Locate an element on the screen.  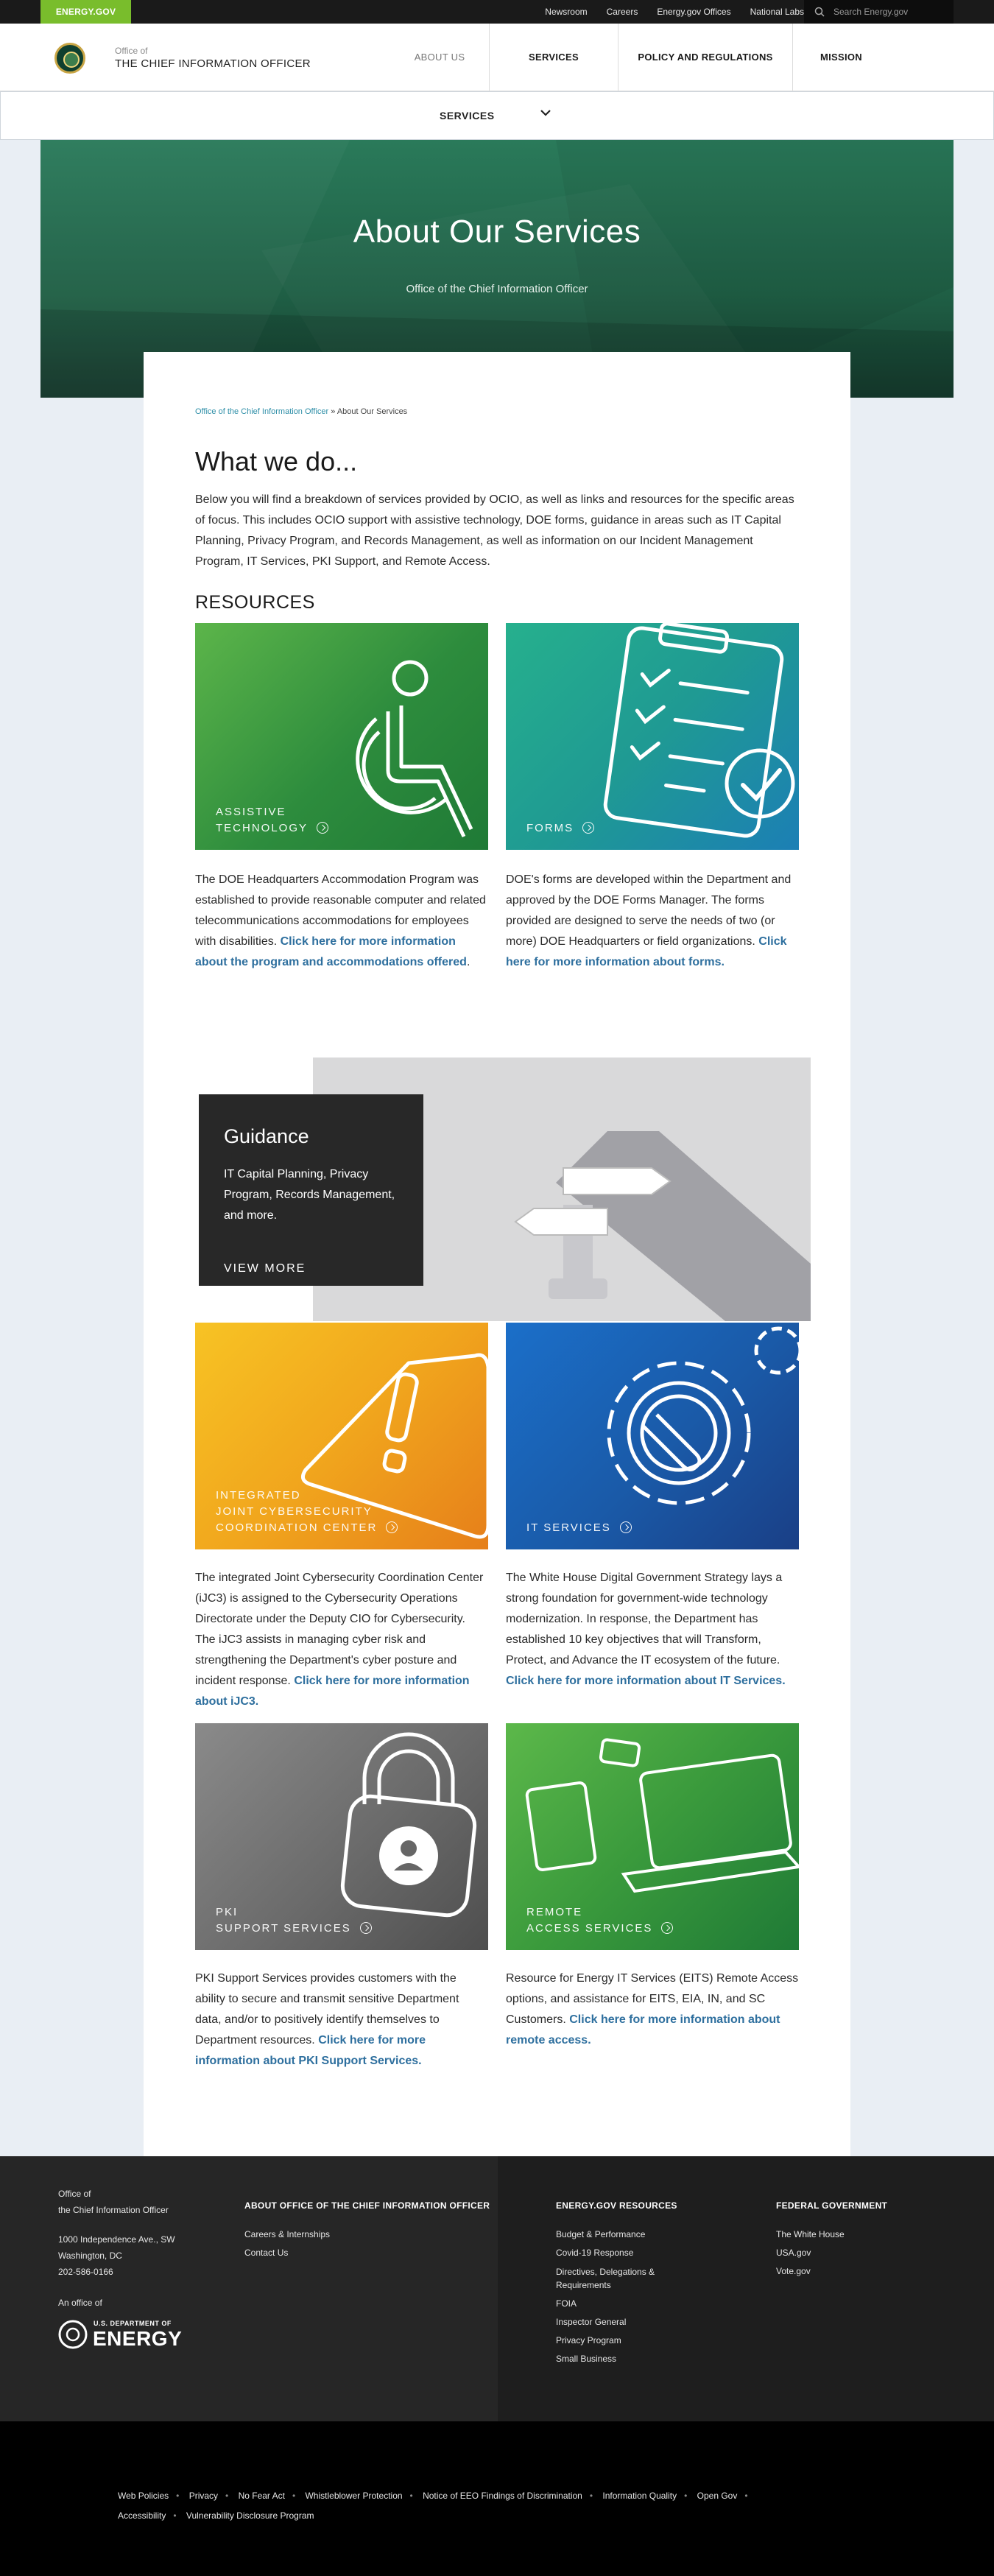
footer-link-directives: Directives, Delegations & is located at coordinates (605, 2270).